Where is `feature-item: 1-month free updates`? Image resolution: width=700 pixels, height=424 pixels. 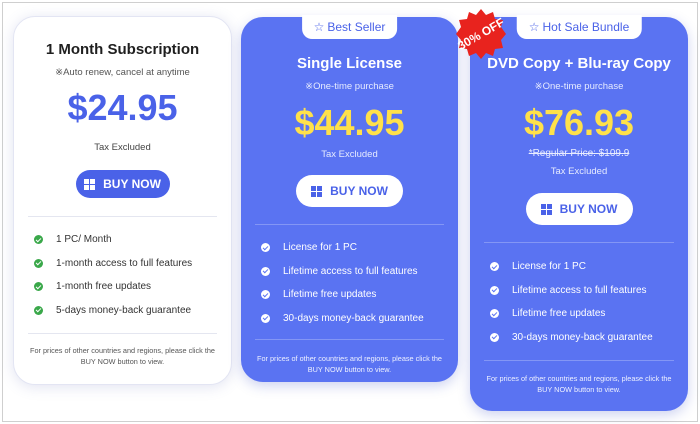 feature-item: 1-month free updates is located at coordinates (113, 287).